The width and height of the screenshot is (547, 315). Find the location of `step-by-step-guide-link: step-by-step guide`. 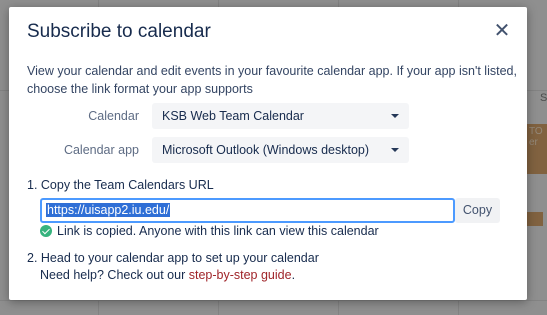

step-by-step-guide-link: step-by-step guide is located at coordinates (240, 275).